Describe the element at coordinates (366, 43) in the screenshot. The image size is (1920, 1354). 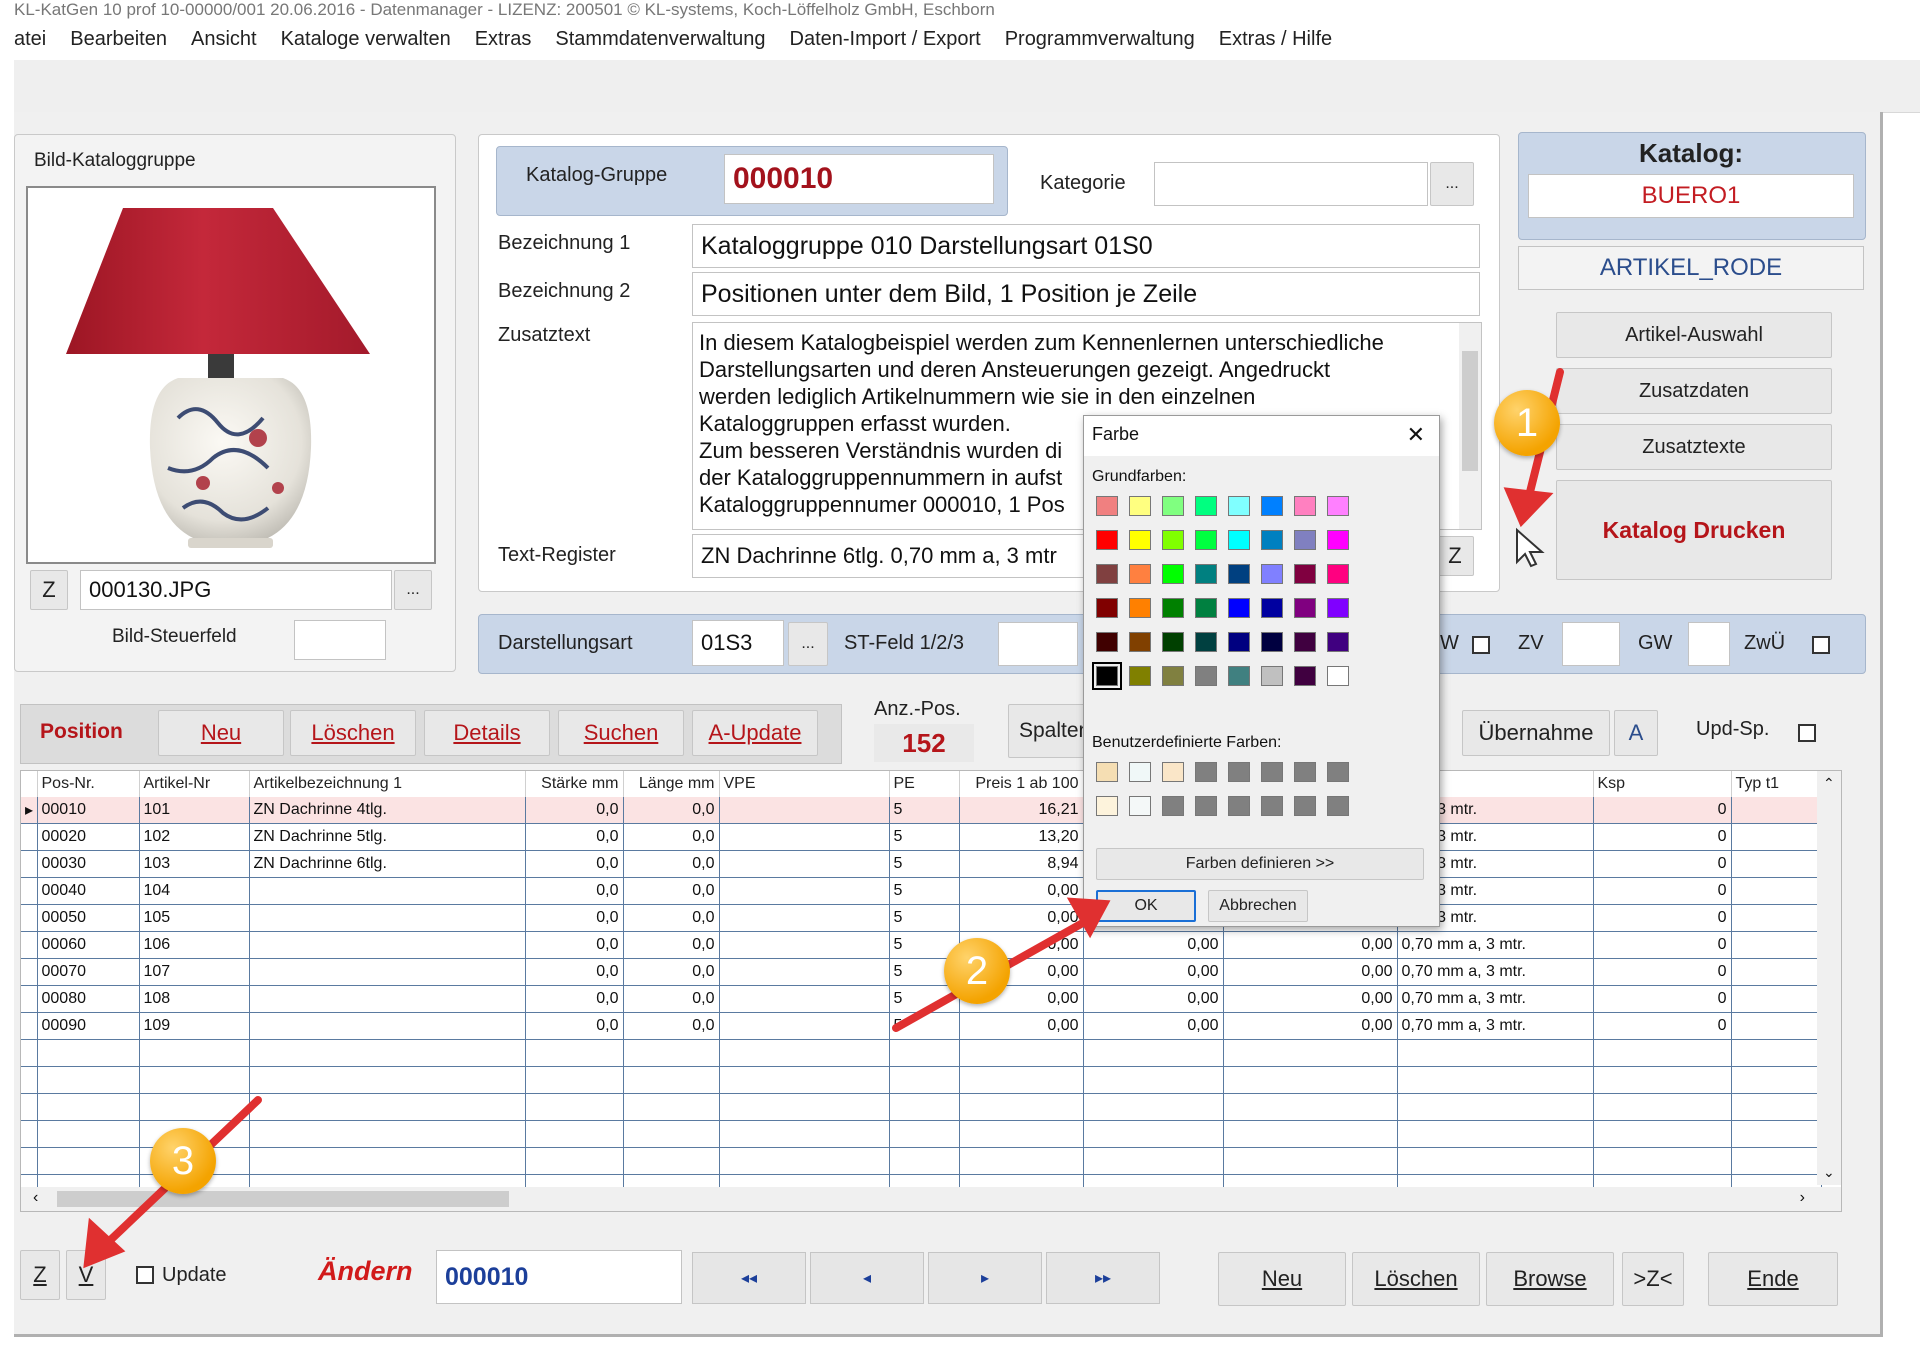
I see `menu-kataloge: Kataloge verwalten` at that location.